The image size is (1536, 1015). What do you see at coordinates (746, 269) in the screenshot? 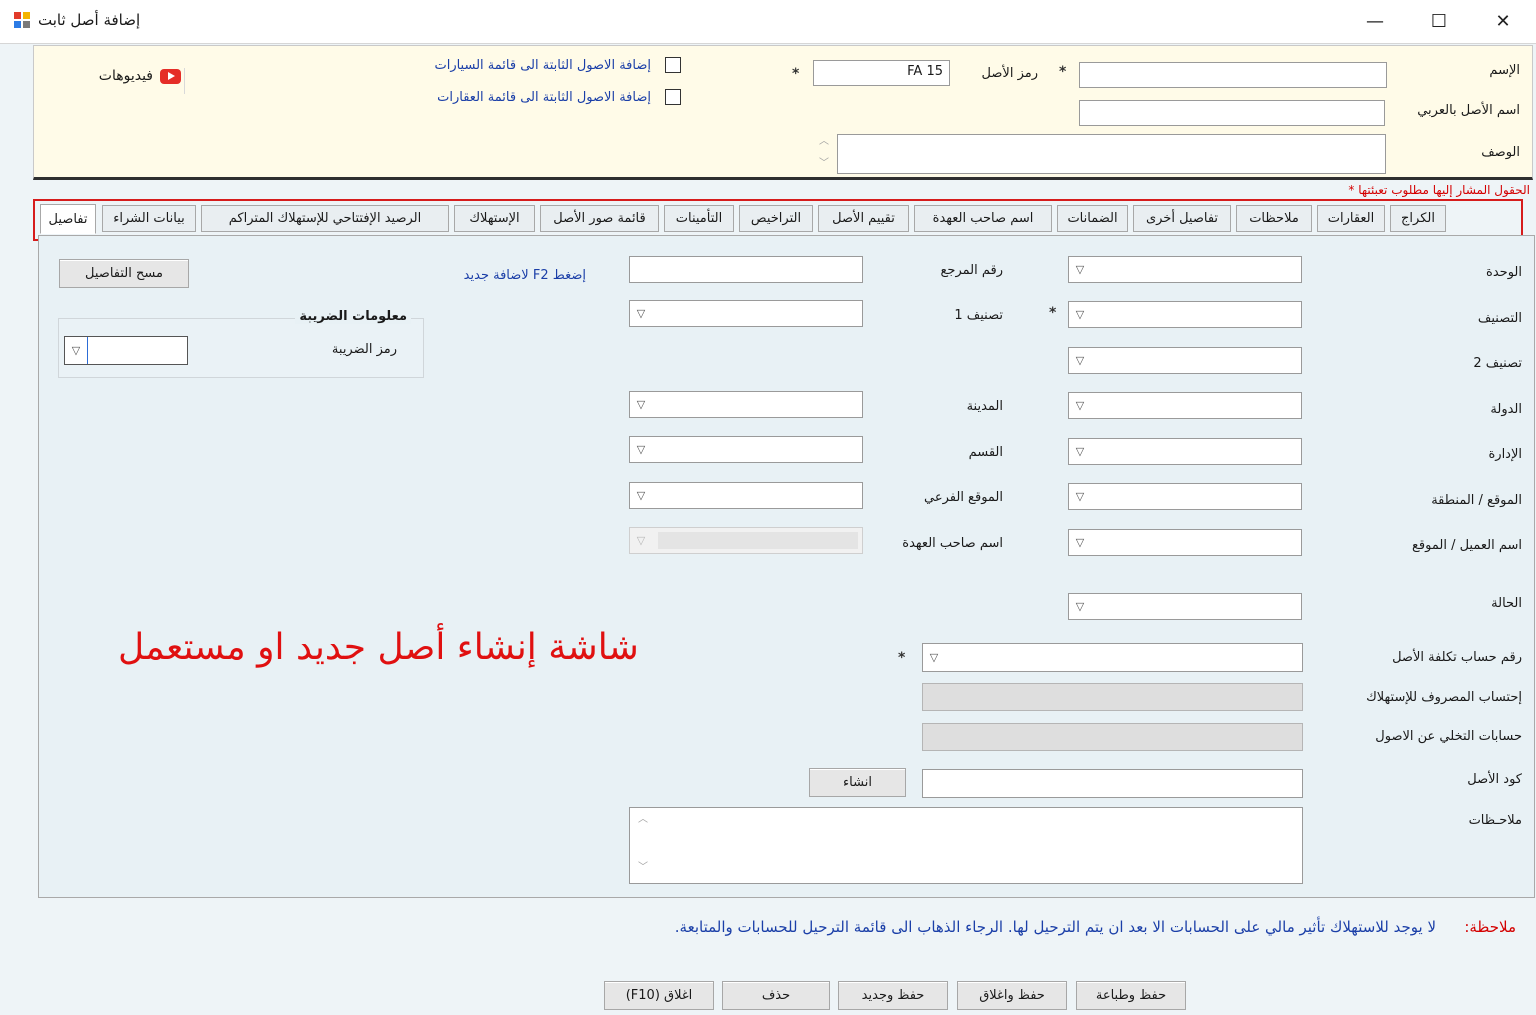
I see `reference-input` at bounding box center [746, 269].